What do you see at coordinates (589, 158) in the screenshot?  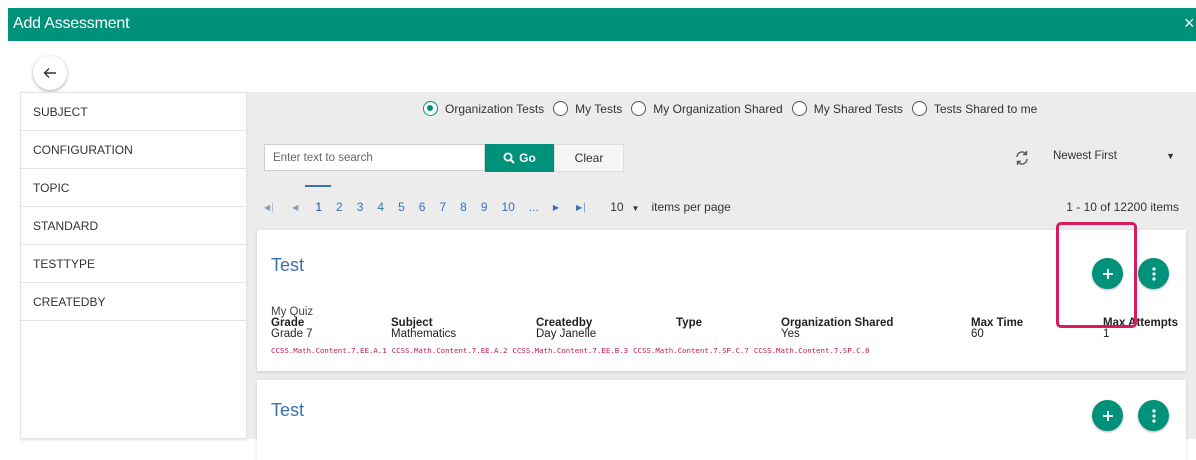 I see `clear-button: Clear` at bounding box center [589, 158].